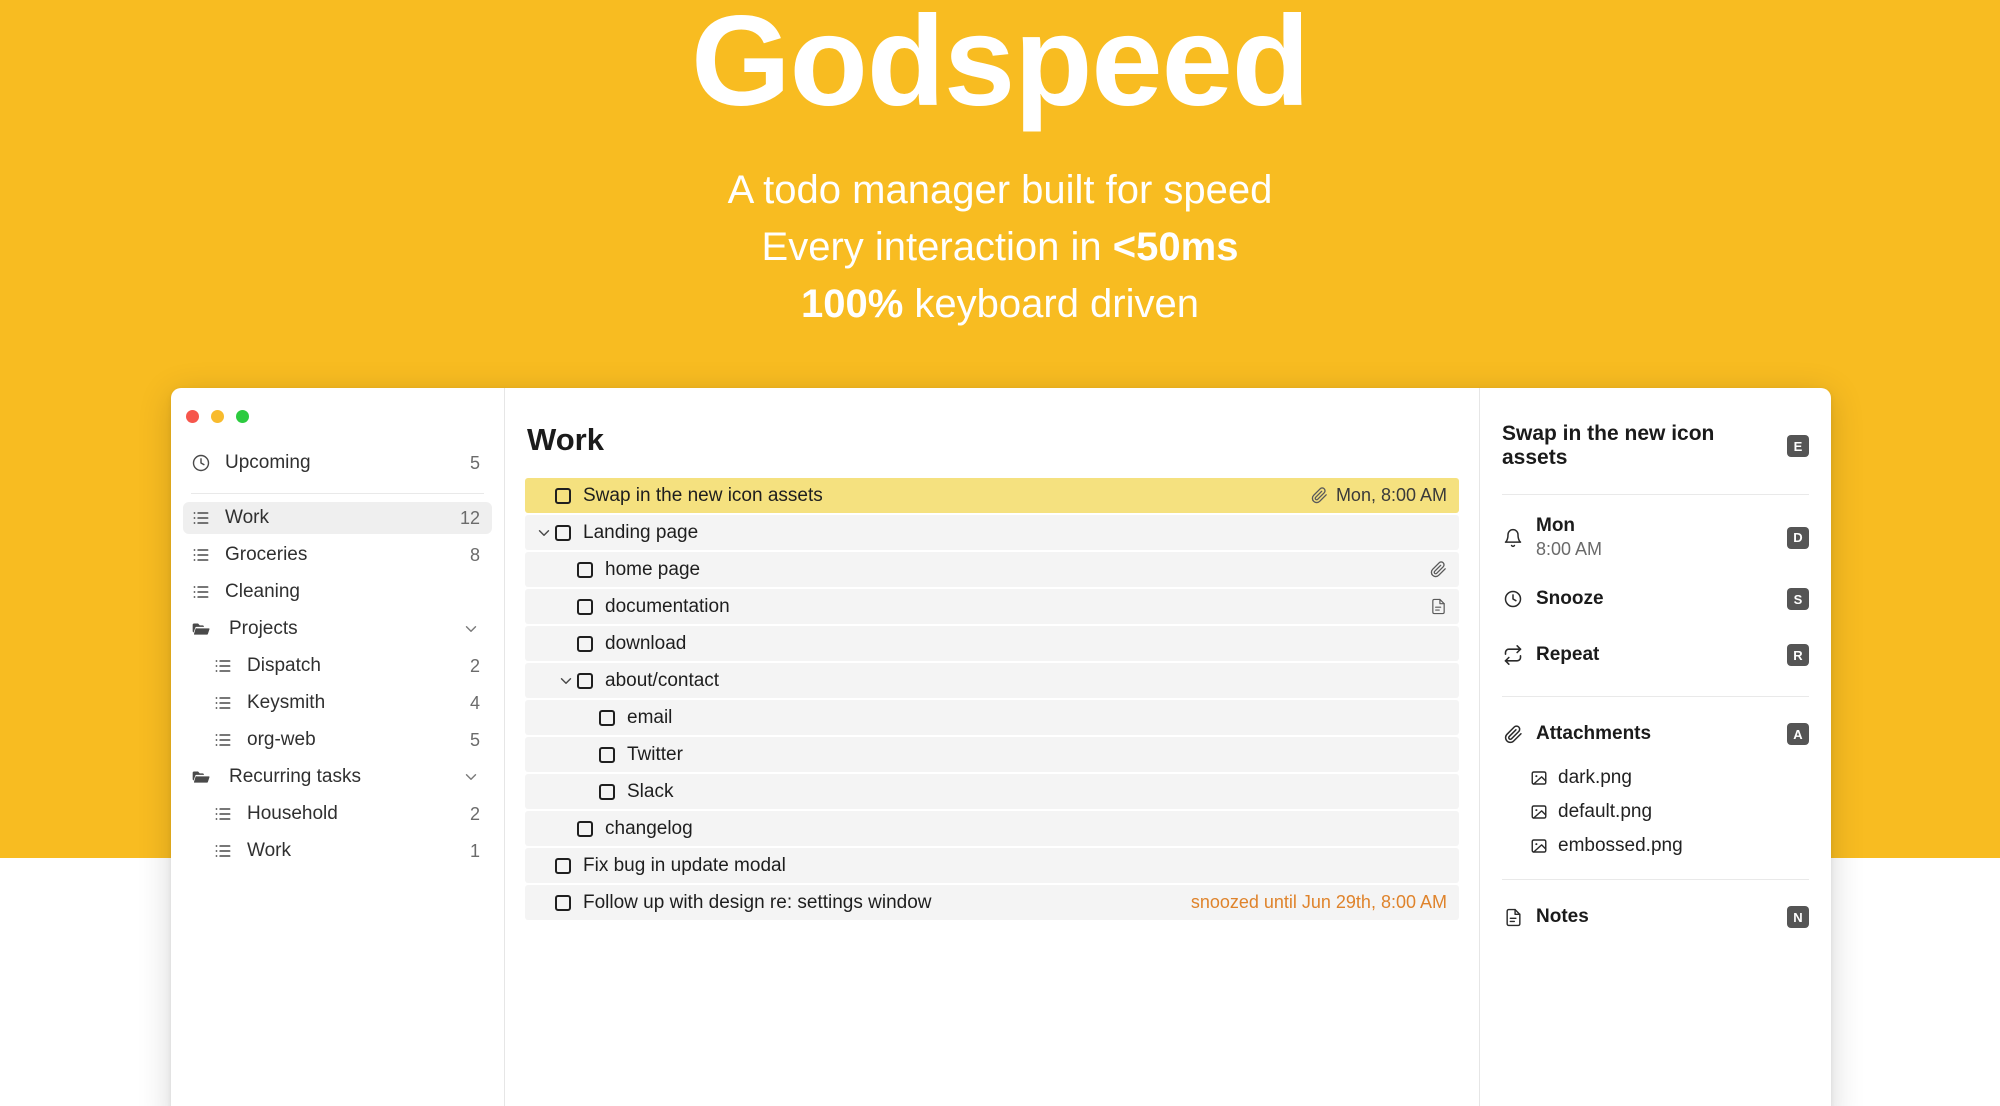  I want to click on edit-shortcut-badge: E, so click(1798, 446).